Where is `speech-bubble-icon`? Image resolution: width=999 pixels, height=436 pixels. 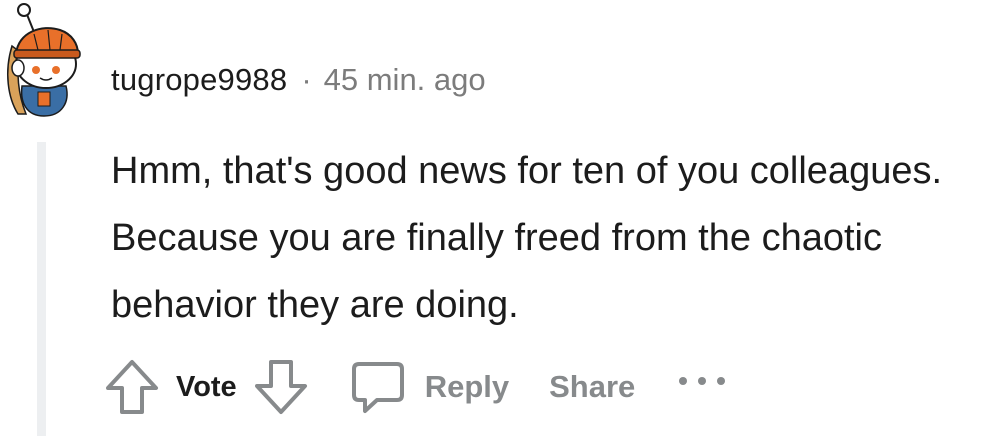 speech-bubble-icon is located at coordinates (377, 387).